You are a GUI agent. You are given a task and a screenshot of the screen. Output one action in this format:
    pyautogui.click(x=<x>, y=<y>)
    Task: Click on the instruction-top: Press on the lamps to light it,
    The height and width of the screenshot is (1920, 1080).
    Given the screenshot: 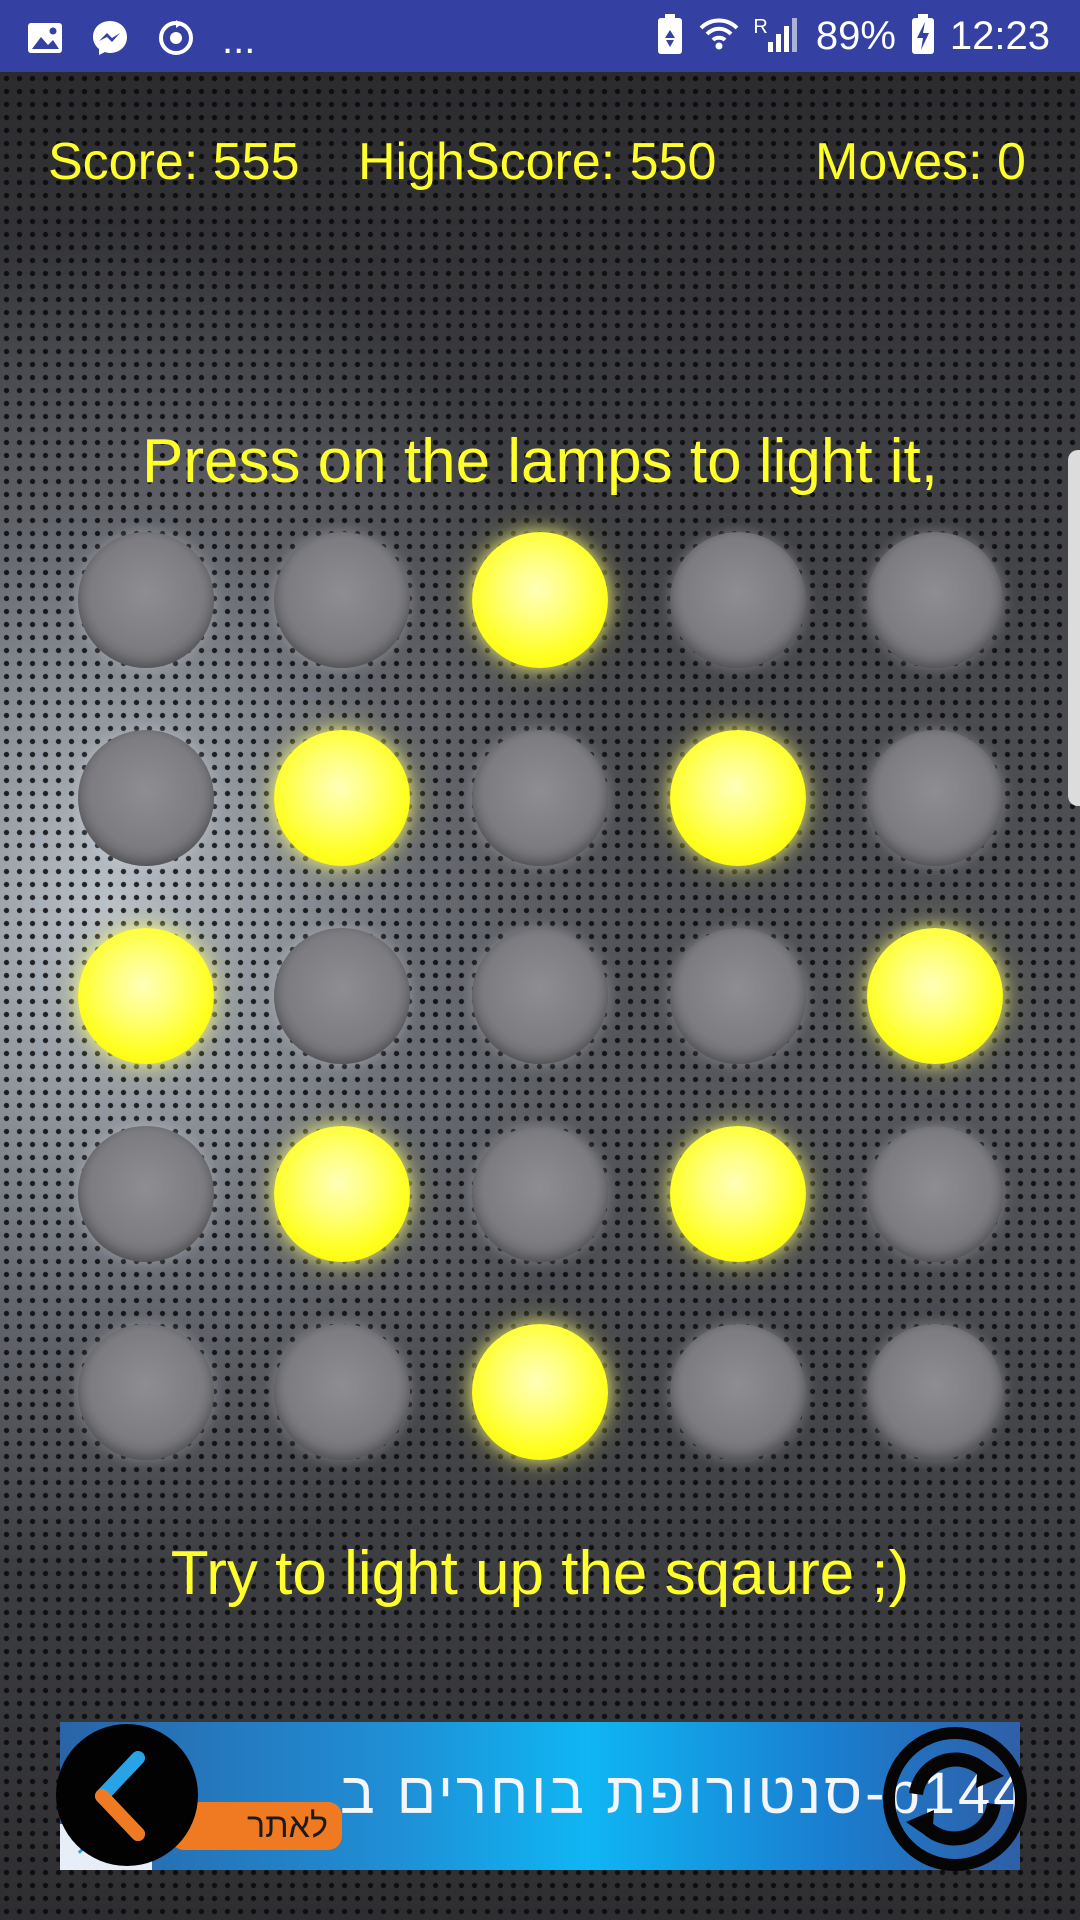 What is the action you would take?
    pyautogui.click(x=540, y=461)
    